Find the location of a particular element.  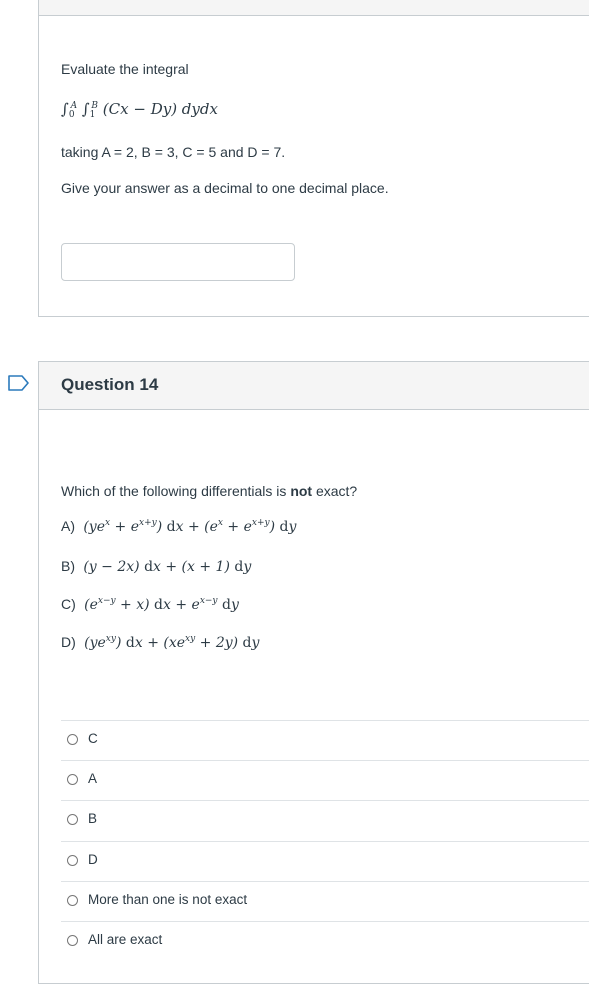

answer-choice-label: More than one is not exact is located at coordinates (167, 899).